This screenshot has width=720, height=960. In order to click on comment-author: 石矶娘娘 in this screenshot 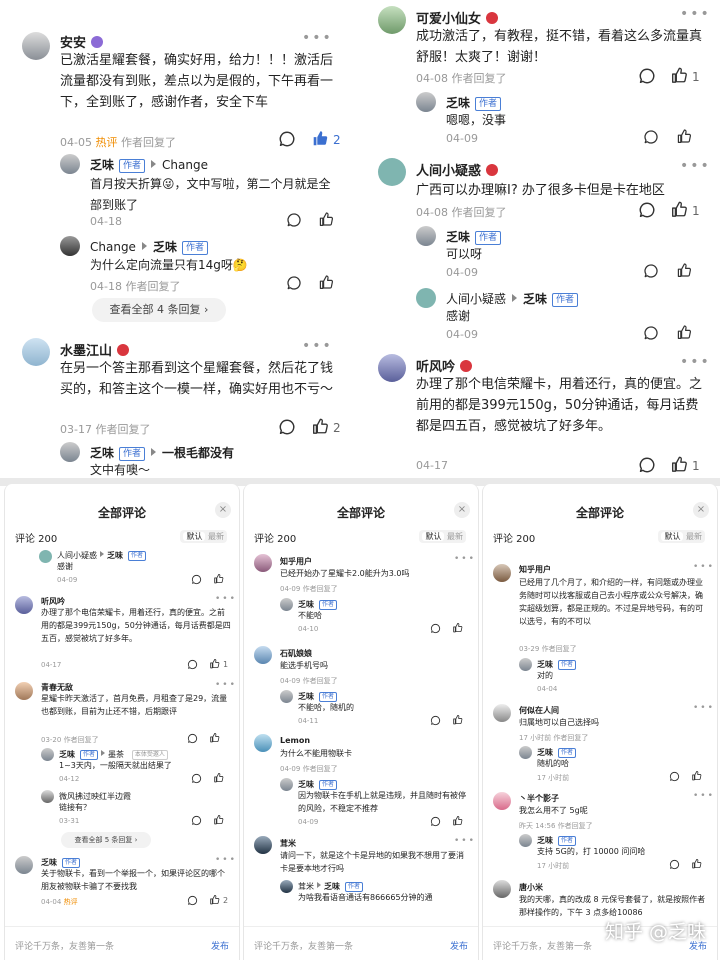, I will do `click(296, 653)`.